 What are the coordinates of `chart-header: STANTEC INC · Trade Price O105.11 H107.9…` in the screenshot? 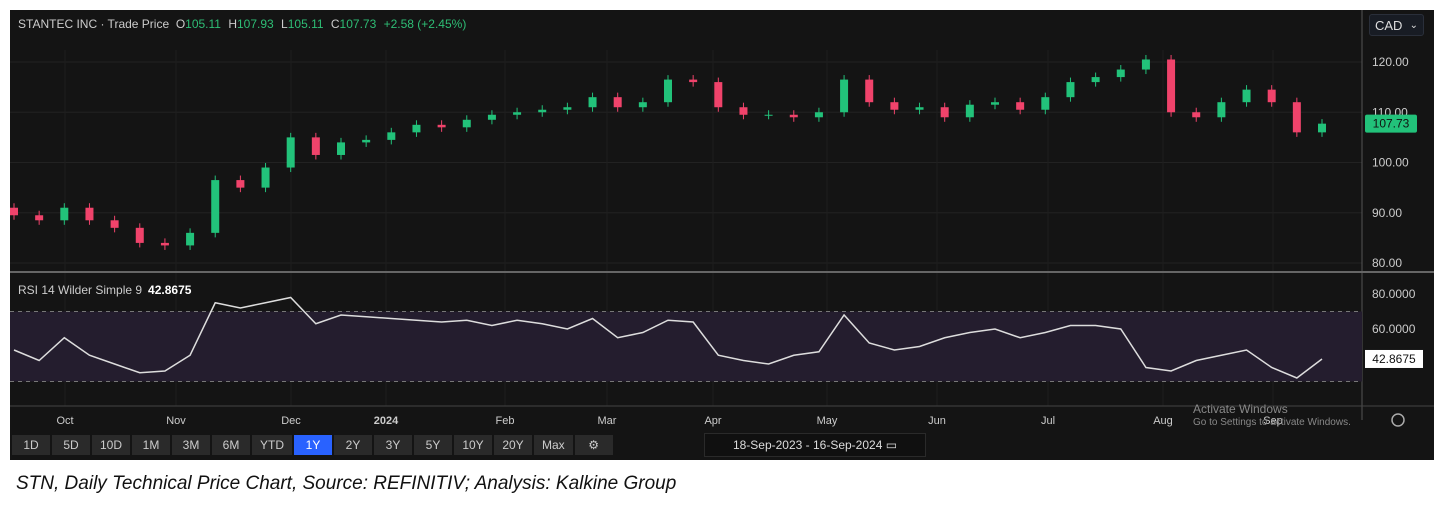 It's located at (244, 24).